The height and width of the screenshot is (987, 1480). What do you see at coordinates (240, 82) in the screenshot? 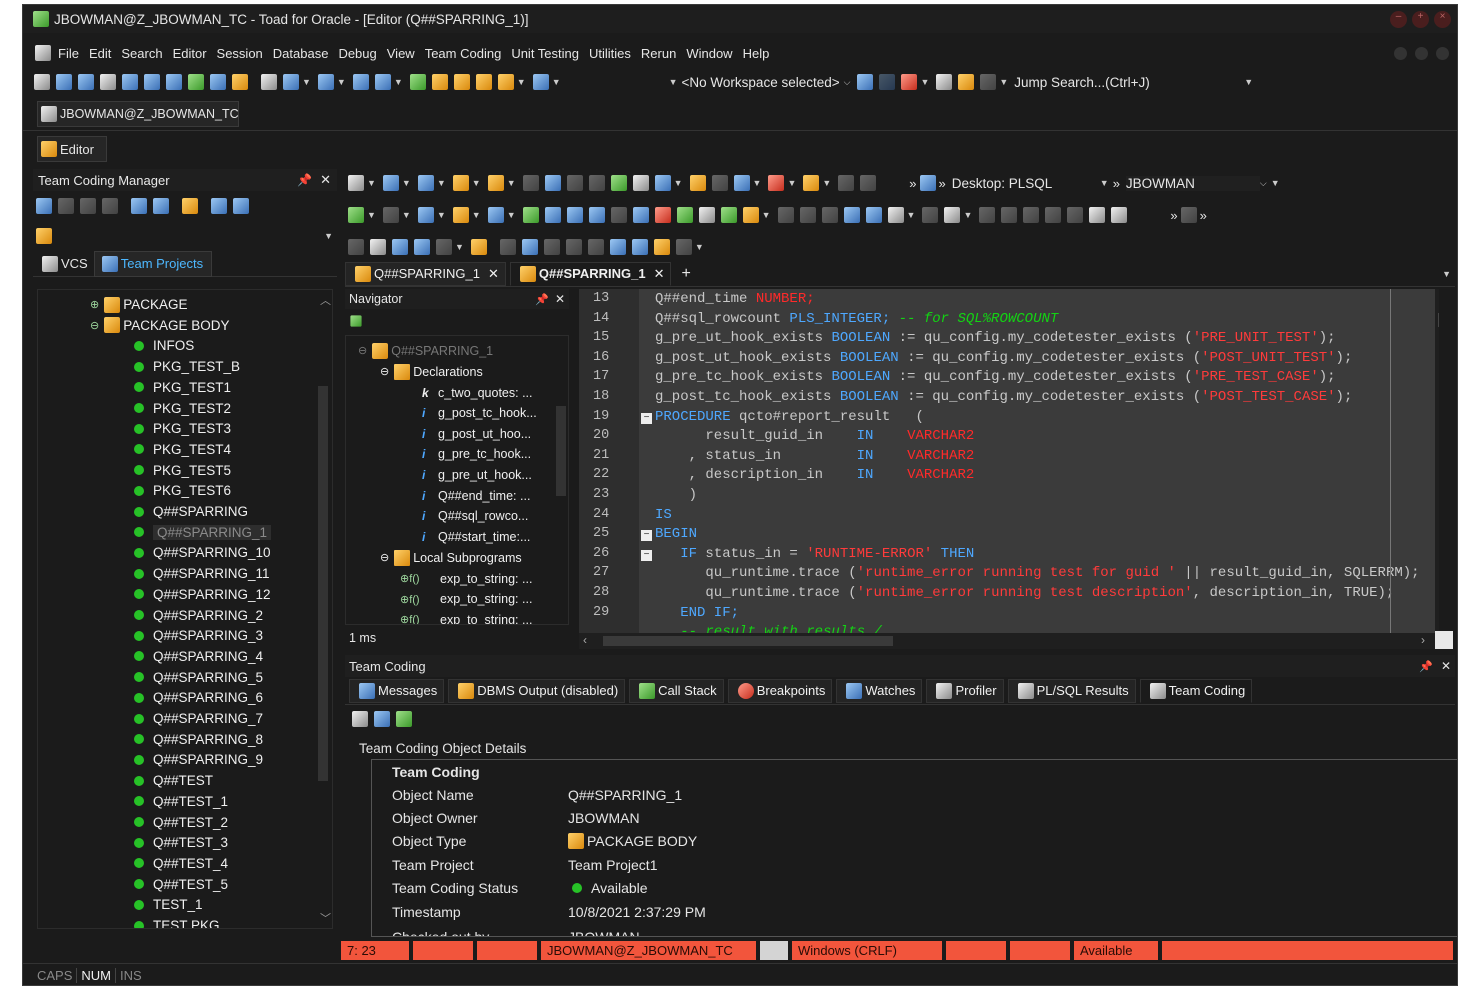
I see `lightning-icon` at bounding box center [240, 82].